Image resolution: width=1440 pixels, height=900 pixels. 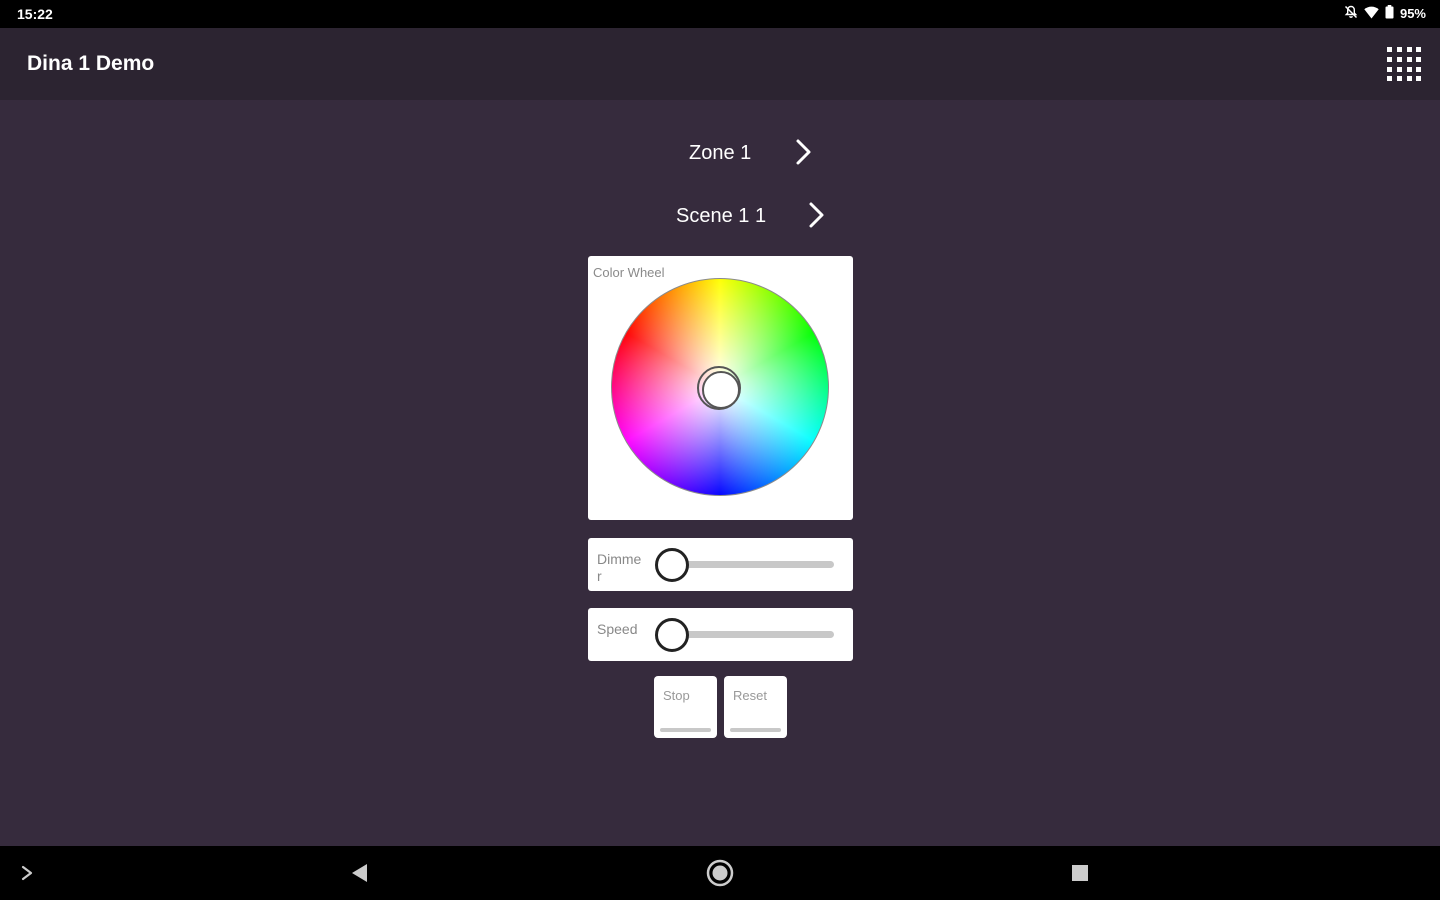 I want to click on battery-icon, so click(x=1389, y=13).